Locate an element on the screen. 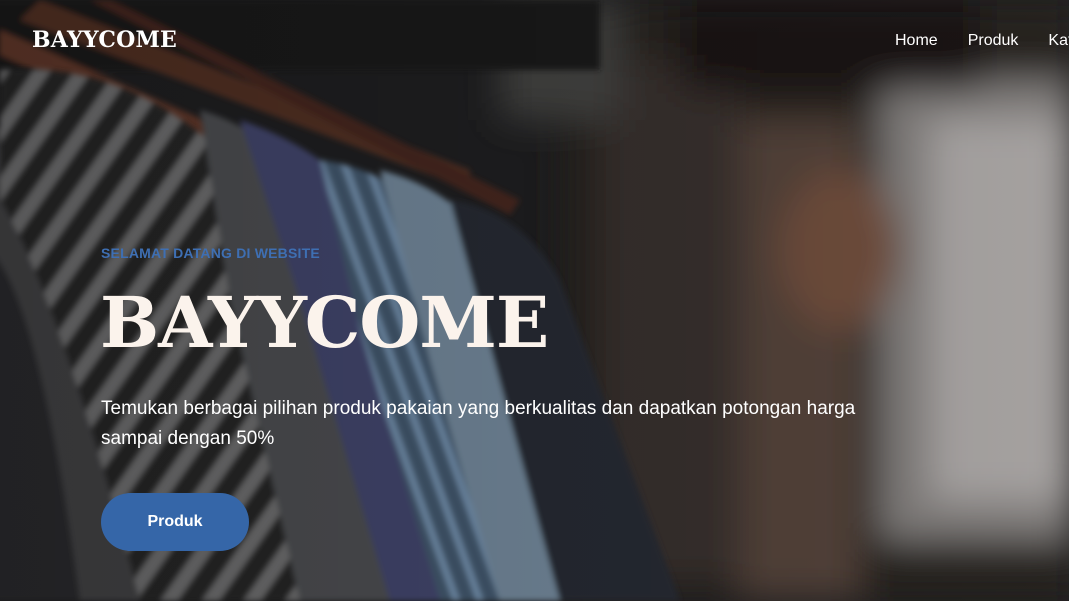  site-logo: BAYYCOME is located at coordinates (104, 40).